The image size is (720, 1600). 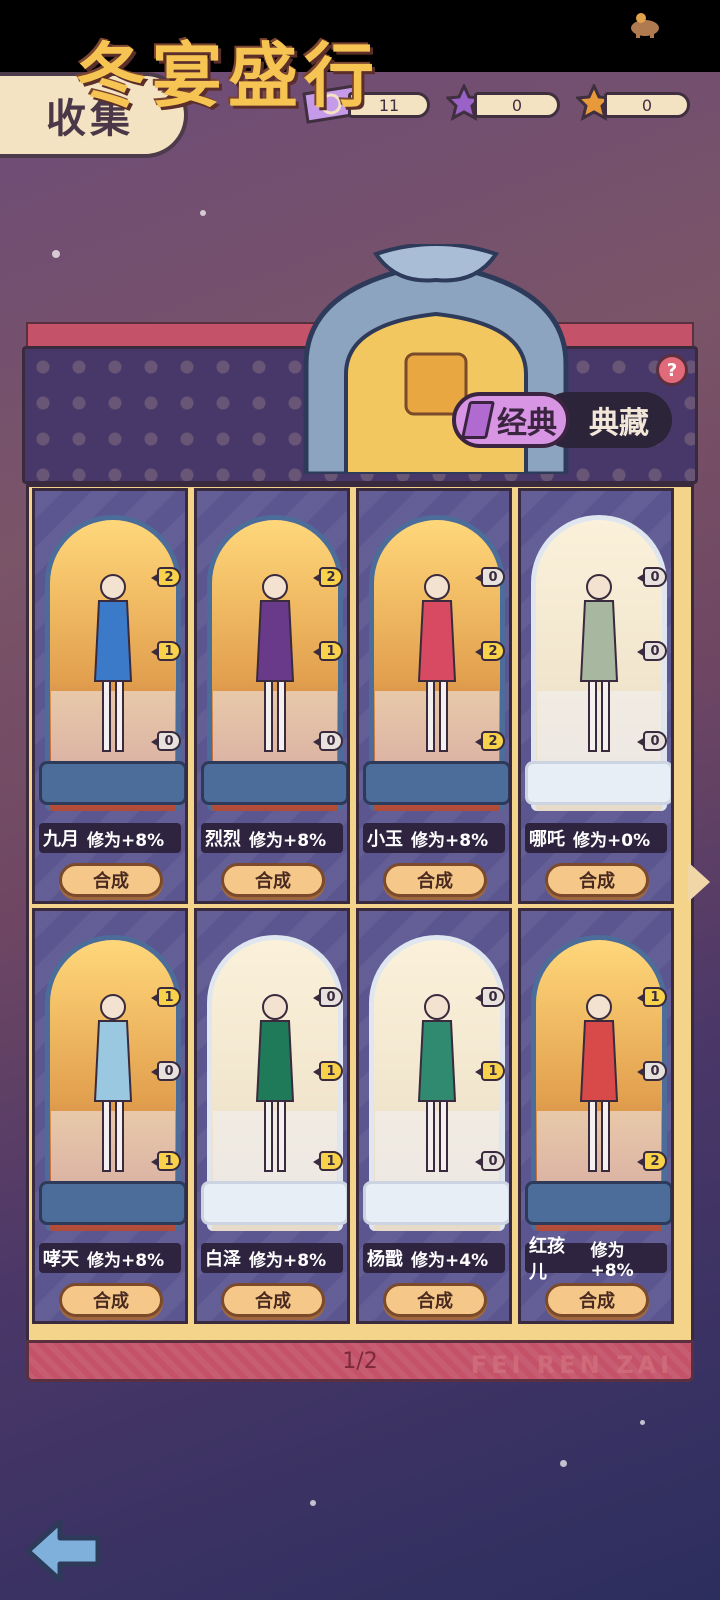 I want to click on purple-star-count: 0, so click(x=517, y=105).